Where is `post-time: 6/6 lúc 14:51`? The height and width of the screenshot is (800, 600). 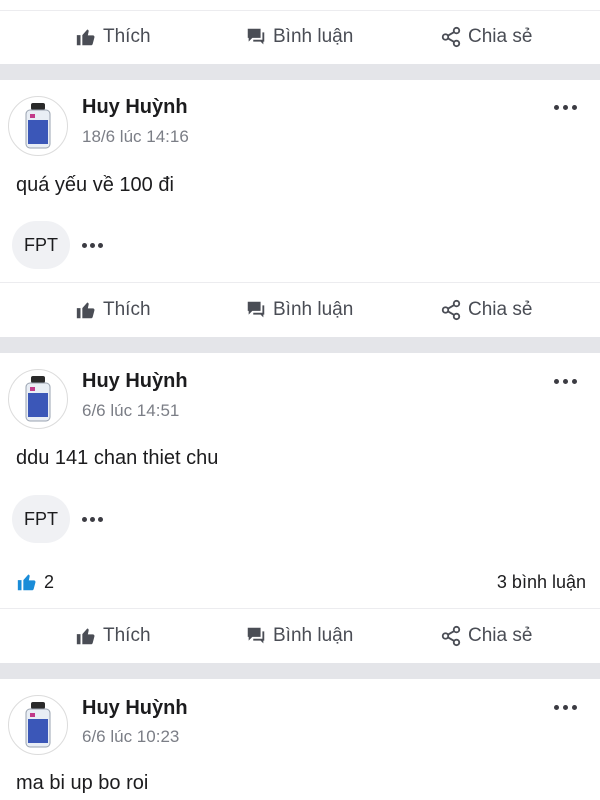 post-time: 6/6 lúc 14:51 is located at coordinates (131, 410).